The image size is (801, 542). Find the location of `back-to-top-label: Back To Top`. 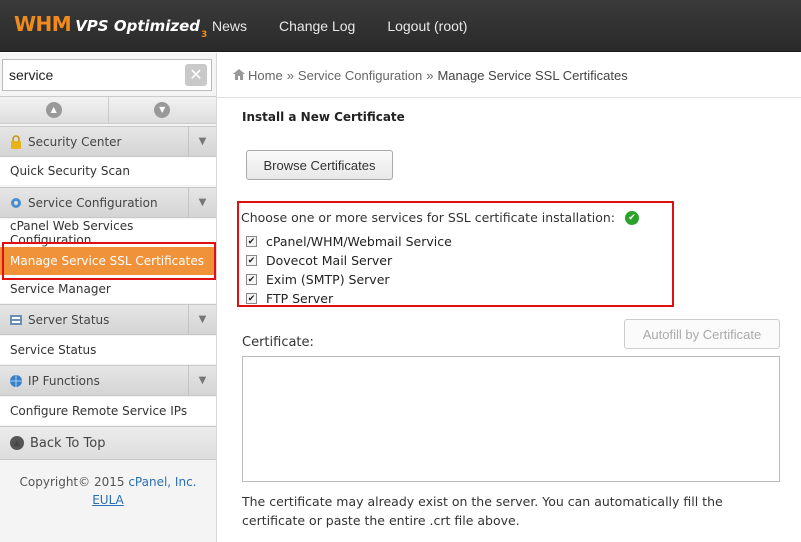

back-to-top-label: Back To Top is located at coordinates (68, 443).